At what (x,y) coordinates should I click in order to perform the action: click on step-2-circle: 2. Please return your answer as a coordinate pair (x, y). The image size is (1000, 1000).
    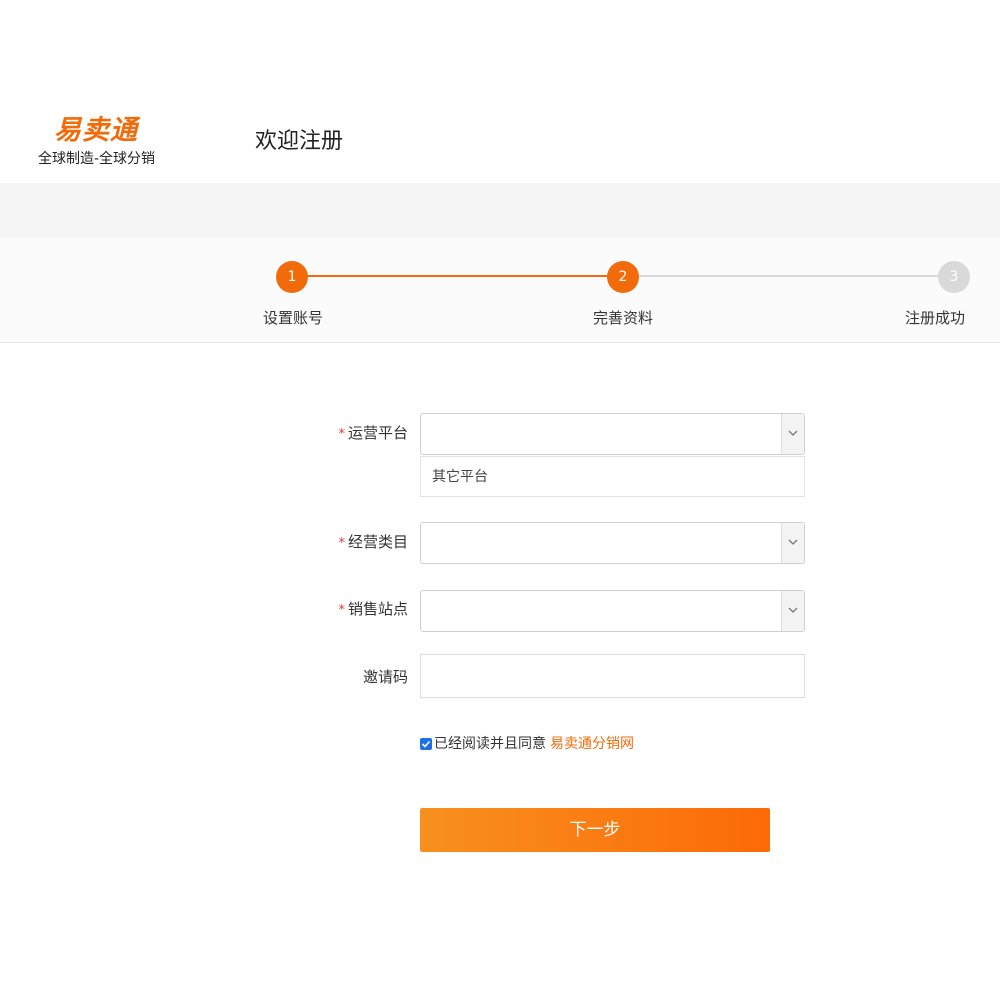
    Looking at the image, I should click on (623, 277).